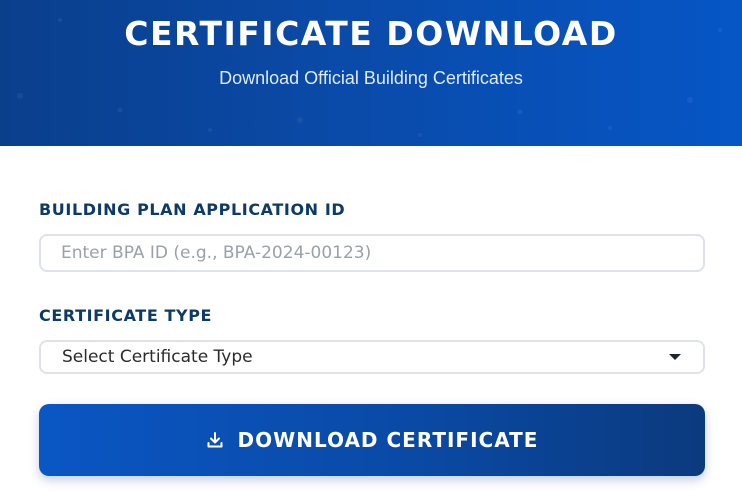  Describe the element at coordinates (371, 33) in the screenshot. I see `page-title: CERTIFICATE DOWNLOAD` at that location.